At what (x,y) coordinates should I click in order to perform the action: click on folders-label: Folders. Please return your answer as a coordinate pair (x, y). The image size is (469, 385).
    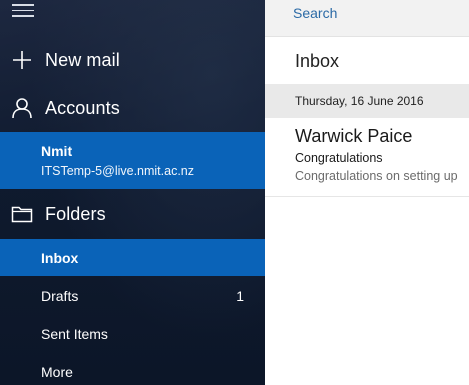
    Looking at the image, I should click on (75, 213).